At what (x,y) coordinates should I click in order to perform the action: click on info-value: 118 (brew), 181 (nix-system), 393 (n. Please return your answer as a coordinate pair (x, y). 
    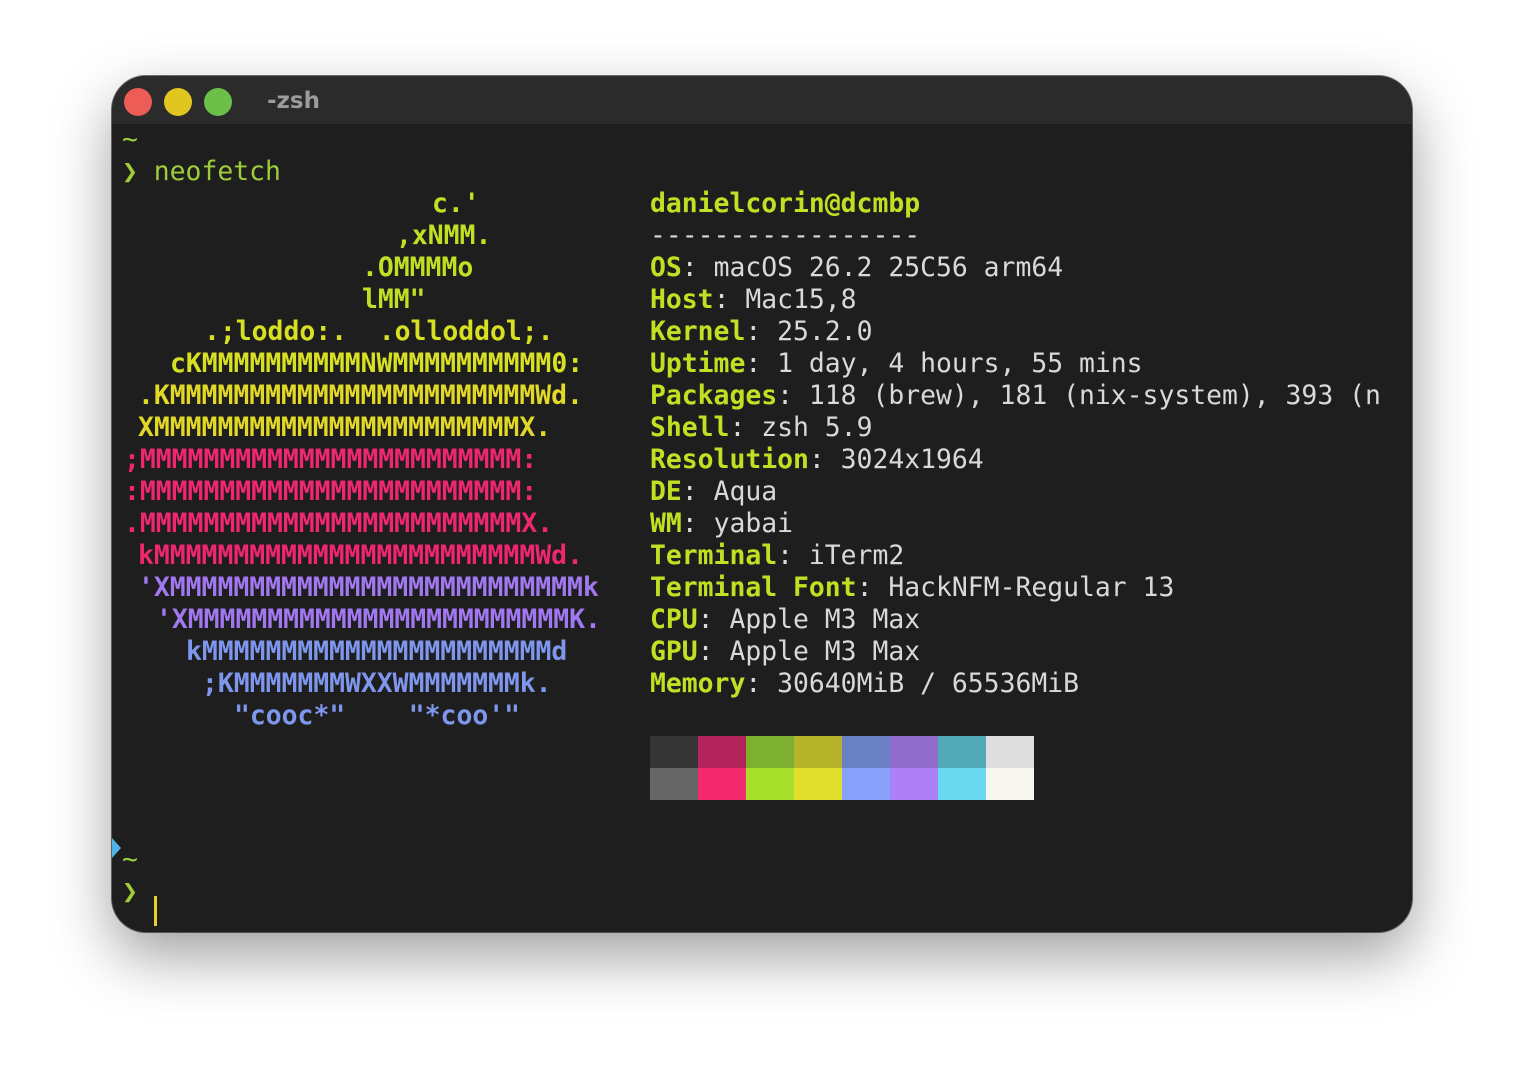
    Looking at the image, I should click on (1094, 395).